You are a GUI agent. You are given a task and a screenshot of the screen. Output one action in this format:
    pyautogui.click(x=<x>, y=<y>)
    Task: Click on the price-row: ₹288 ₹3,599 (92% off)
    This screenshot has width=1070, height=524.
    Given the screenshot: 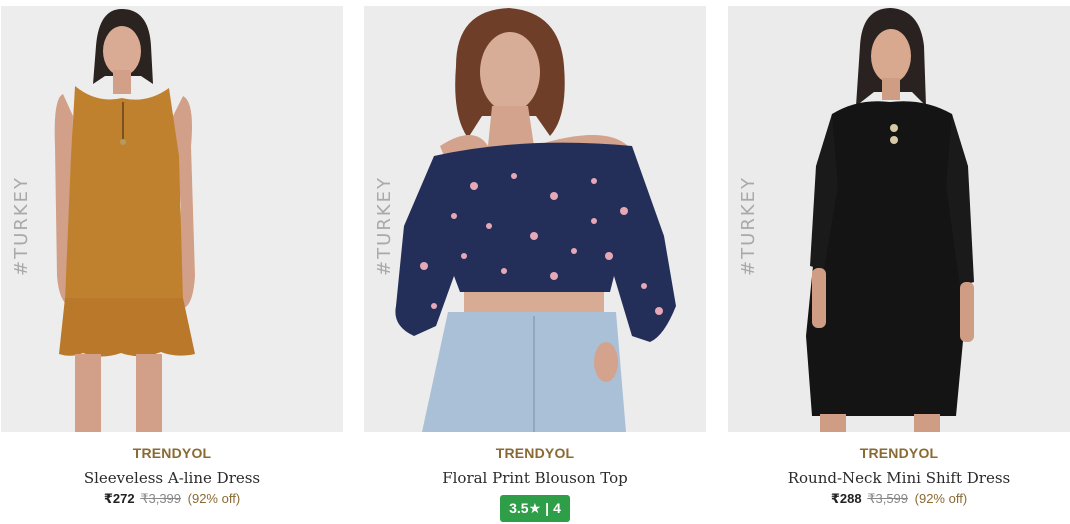 What is the action you would take?
    pyautogui.click(x=899, y=499)
    